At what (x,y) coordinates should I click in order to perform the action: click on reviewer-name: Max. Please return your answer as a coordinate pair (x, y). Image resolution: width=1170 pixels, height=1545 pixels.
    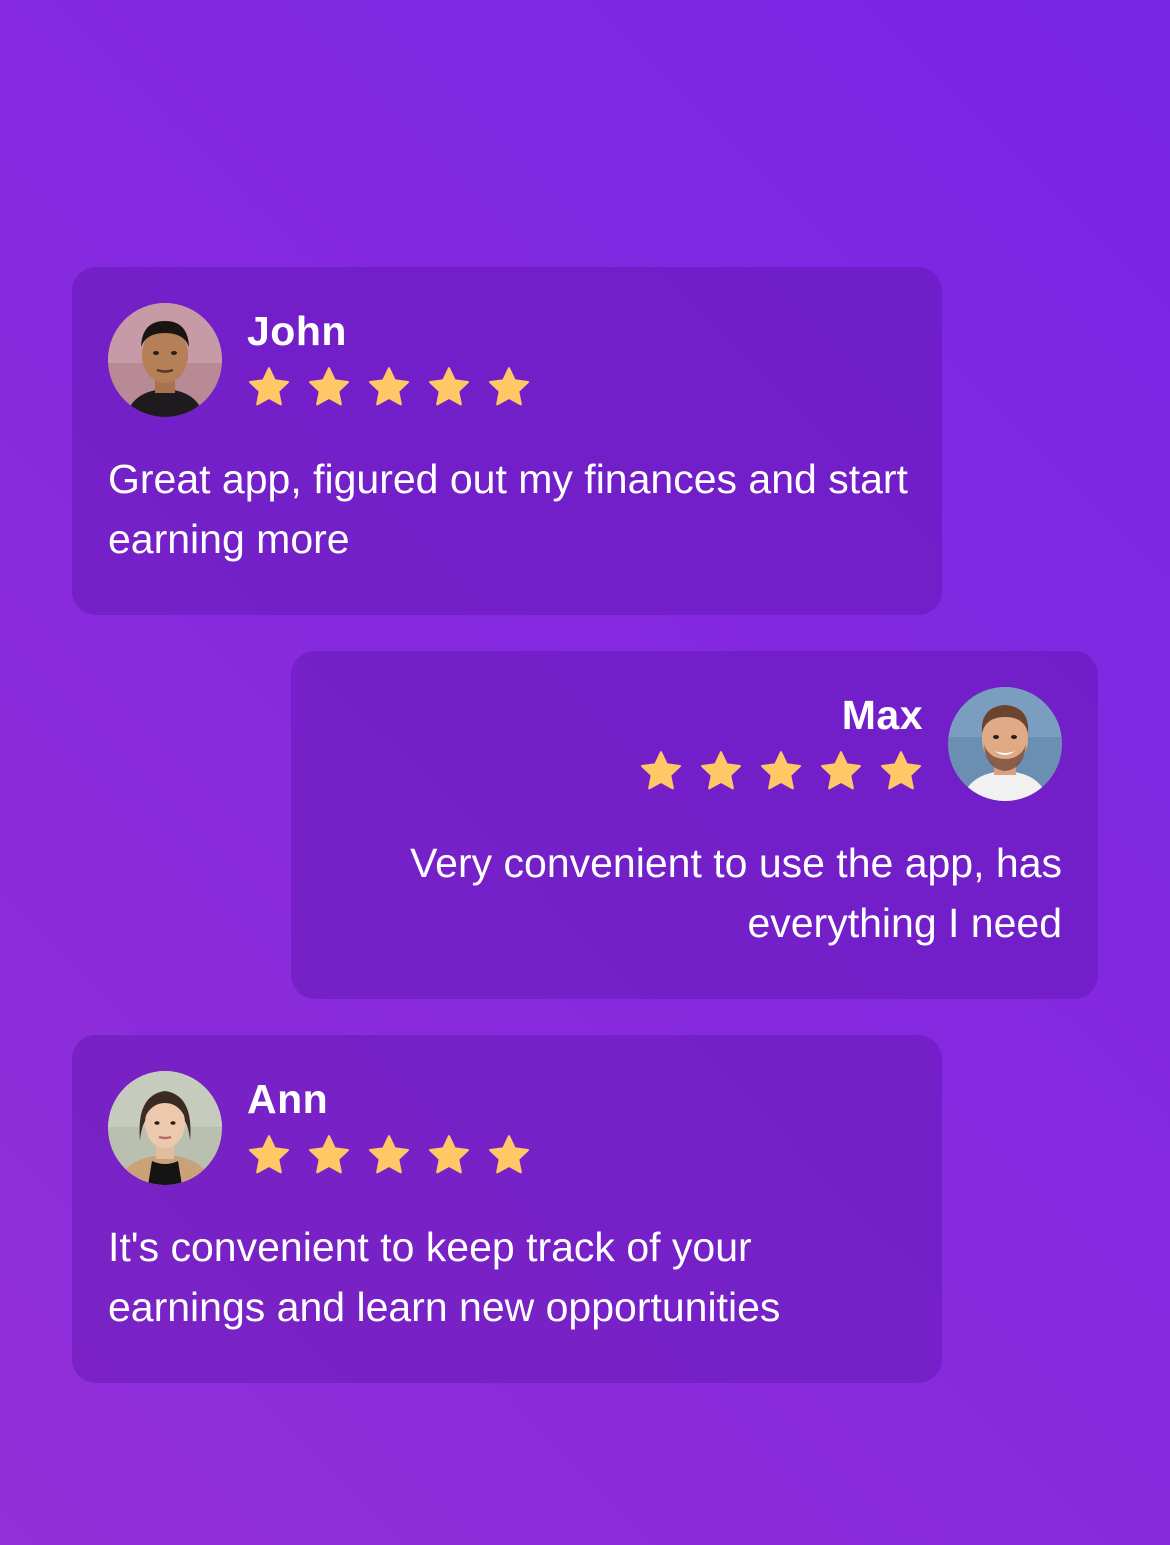
    Looking at the image, I should click on (882, 715).